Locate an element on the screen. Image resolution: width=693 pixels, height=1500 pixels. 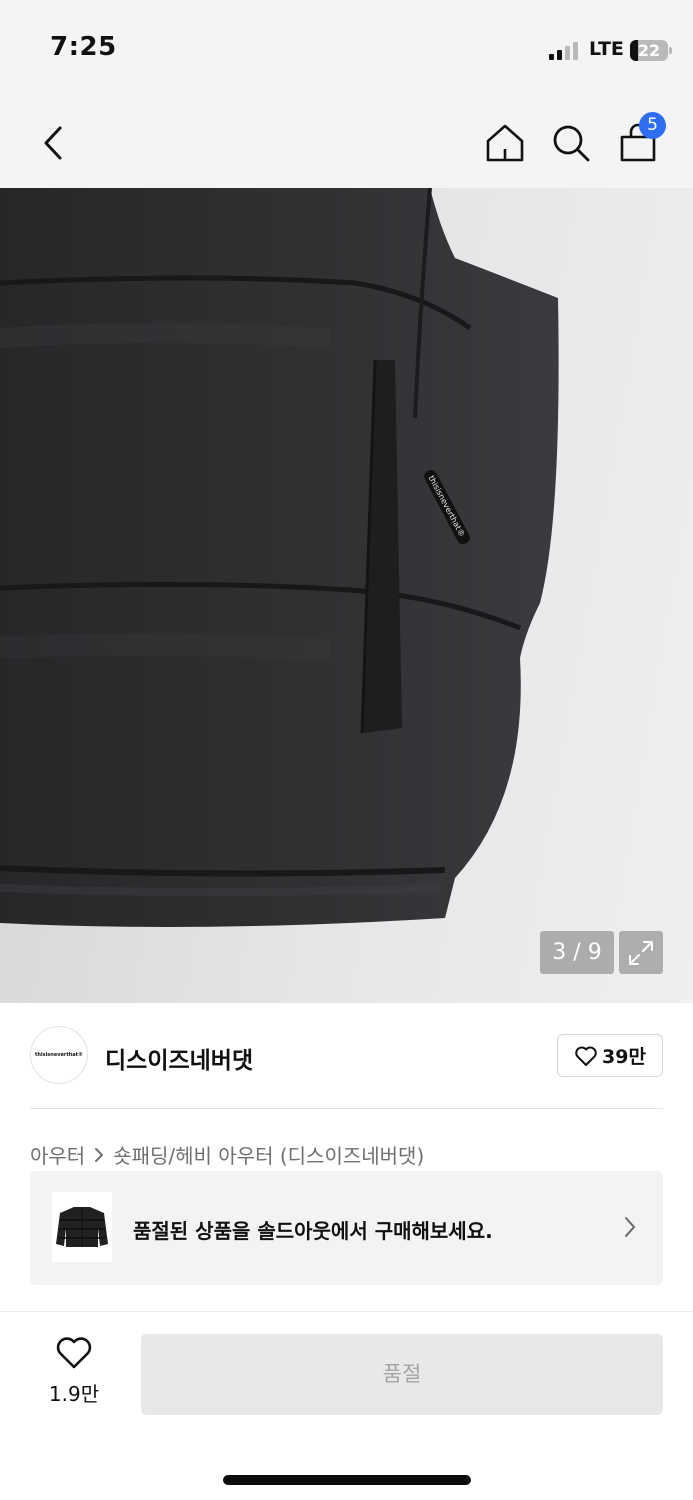
divider is located at coordinates (346, 1108).